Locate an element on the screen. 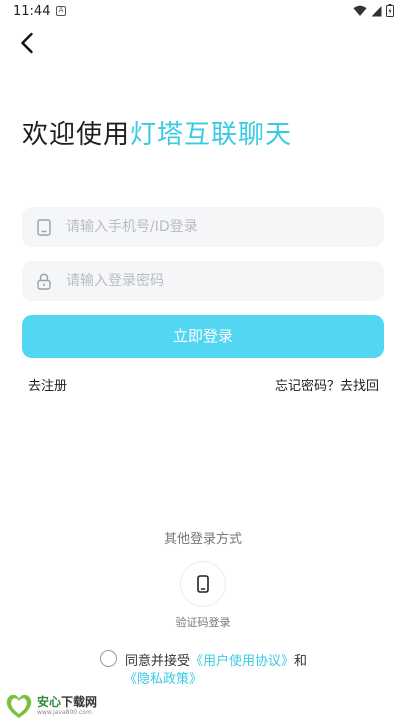 This screenshot has width=406, height=721. welcome-app-name: 灯塔互联聊天 is located at coordinates (211, 135).